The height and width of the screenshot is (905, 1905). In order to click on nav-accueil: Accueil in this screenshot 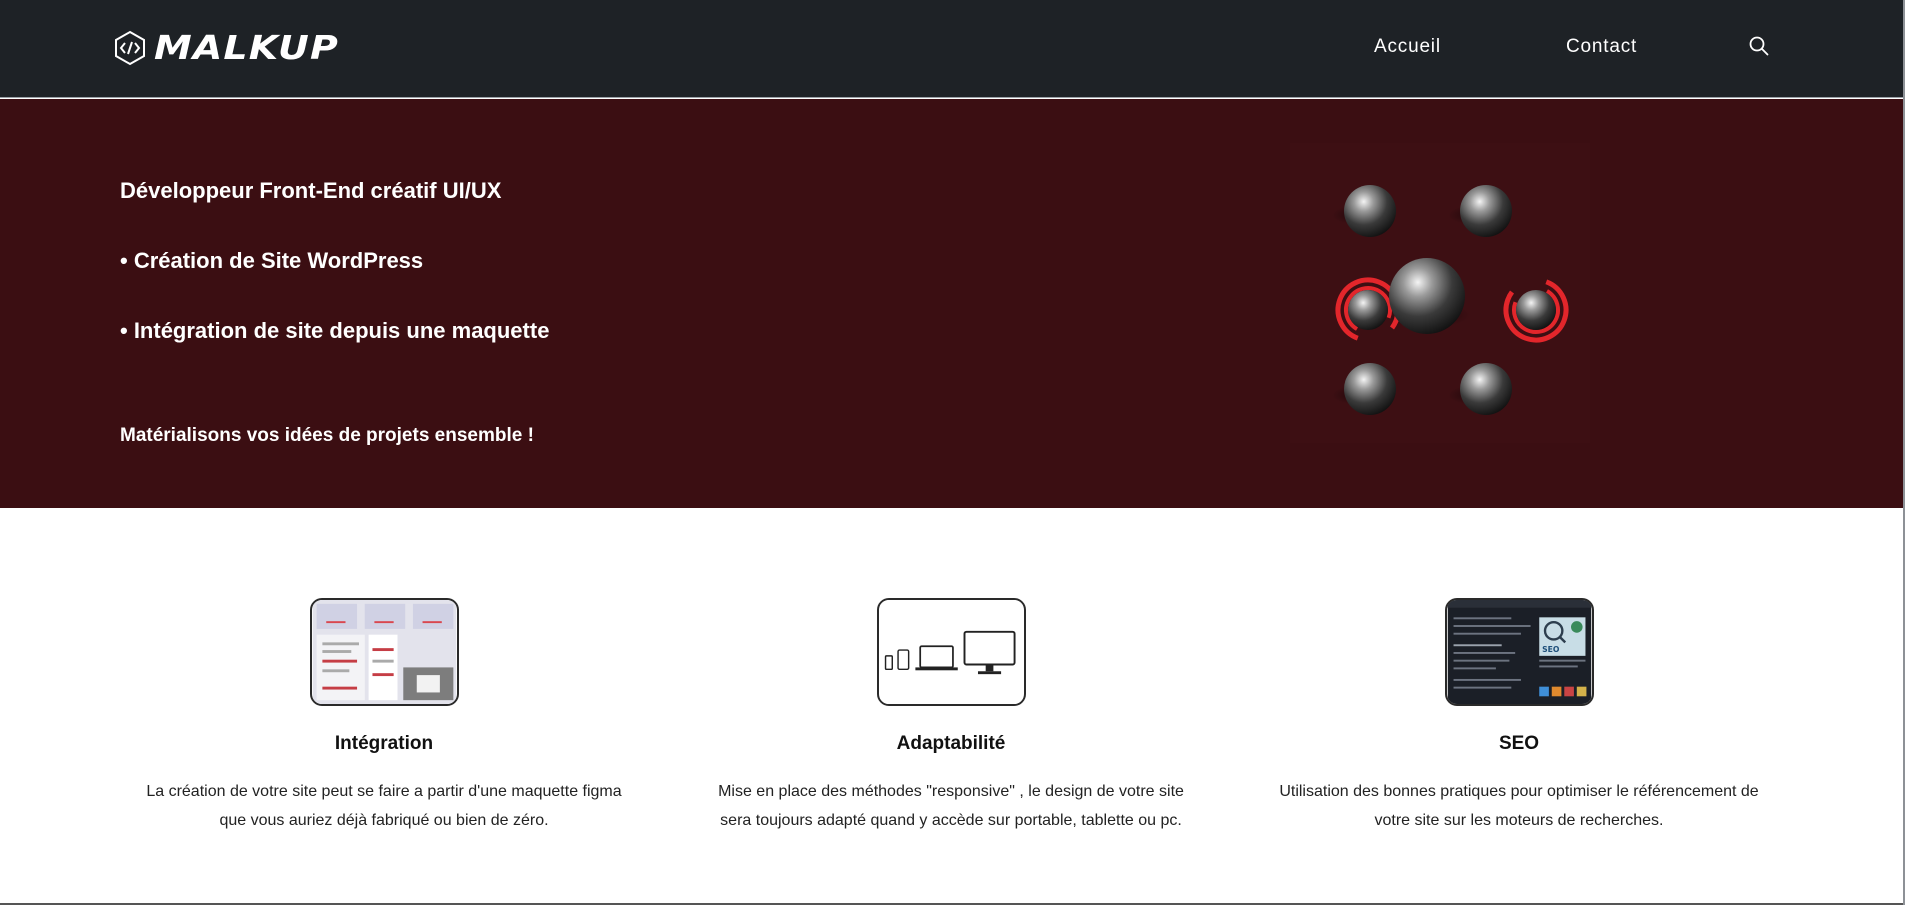, I will do `click(1407, 47)`.